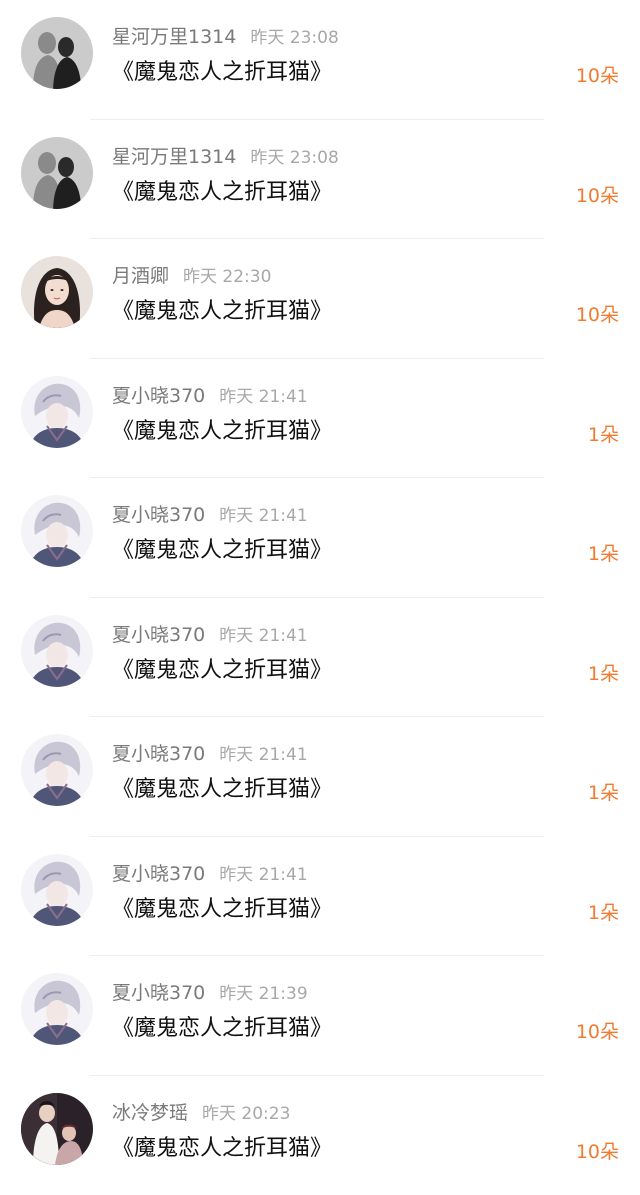  I want to click on woman-portrait-icon, so click(57, 292).